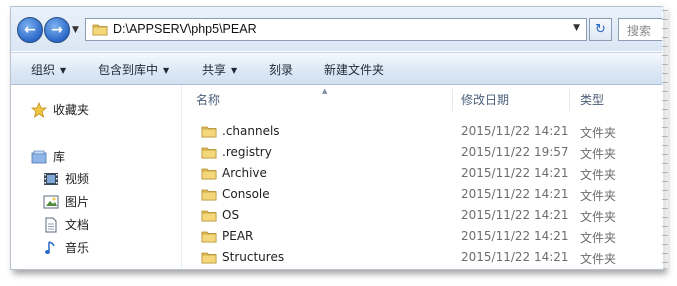  Describe the element at coordinates (59, 157) in the screenshot. I see `nav-libraries-label: 库` at that location.